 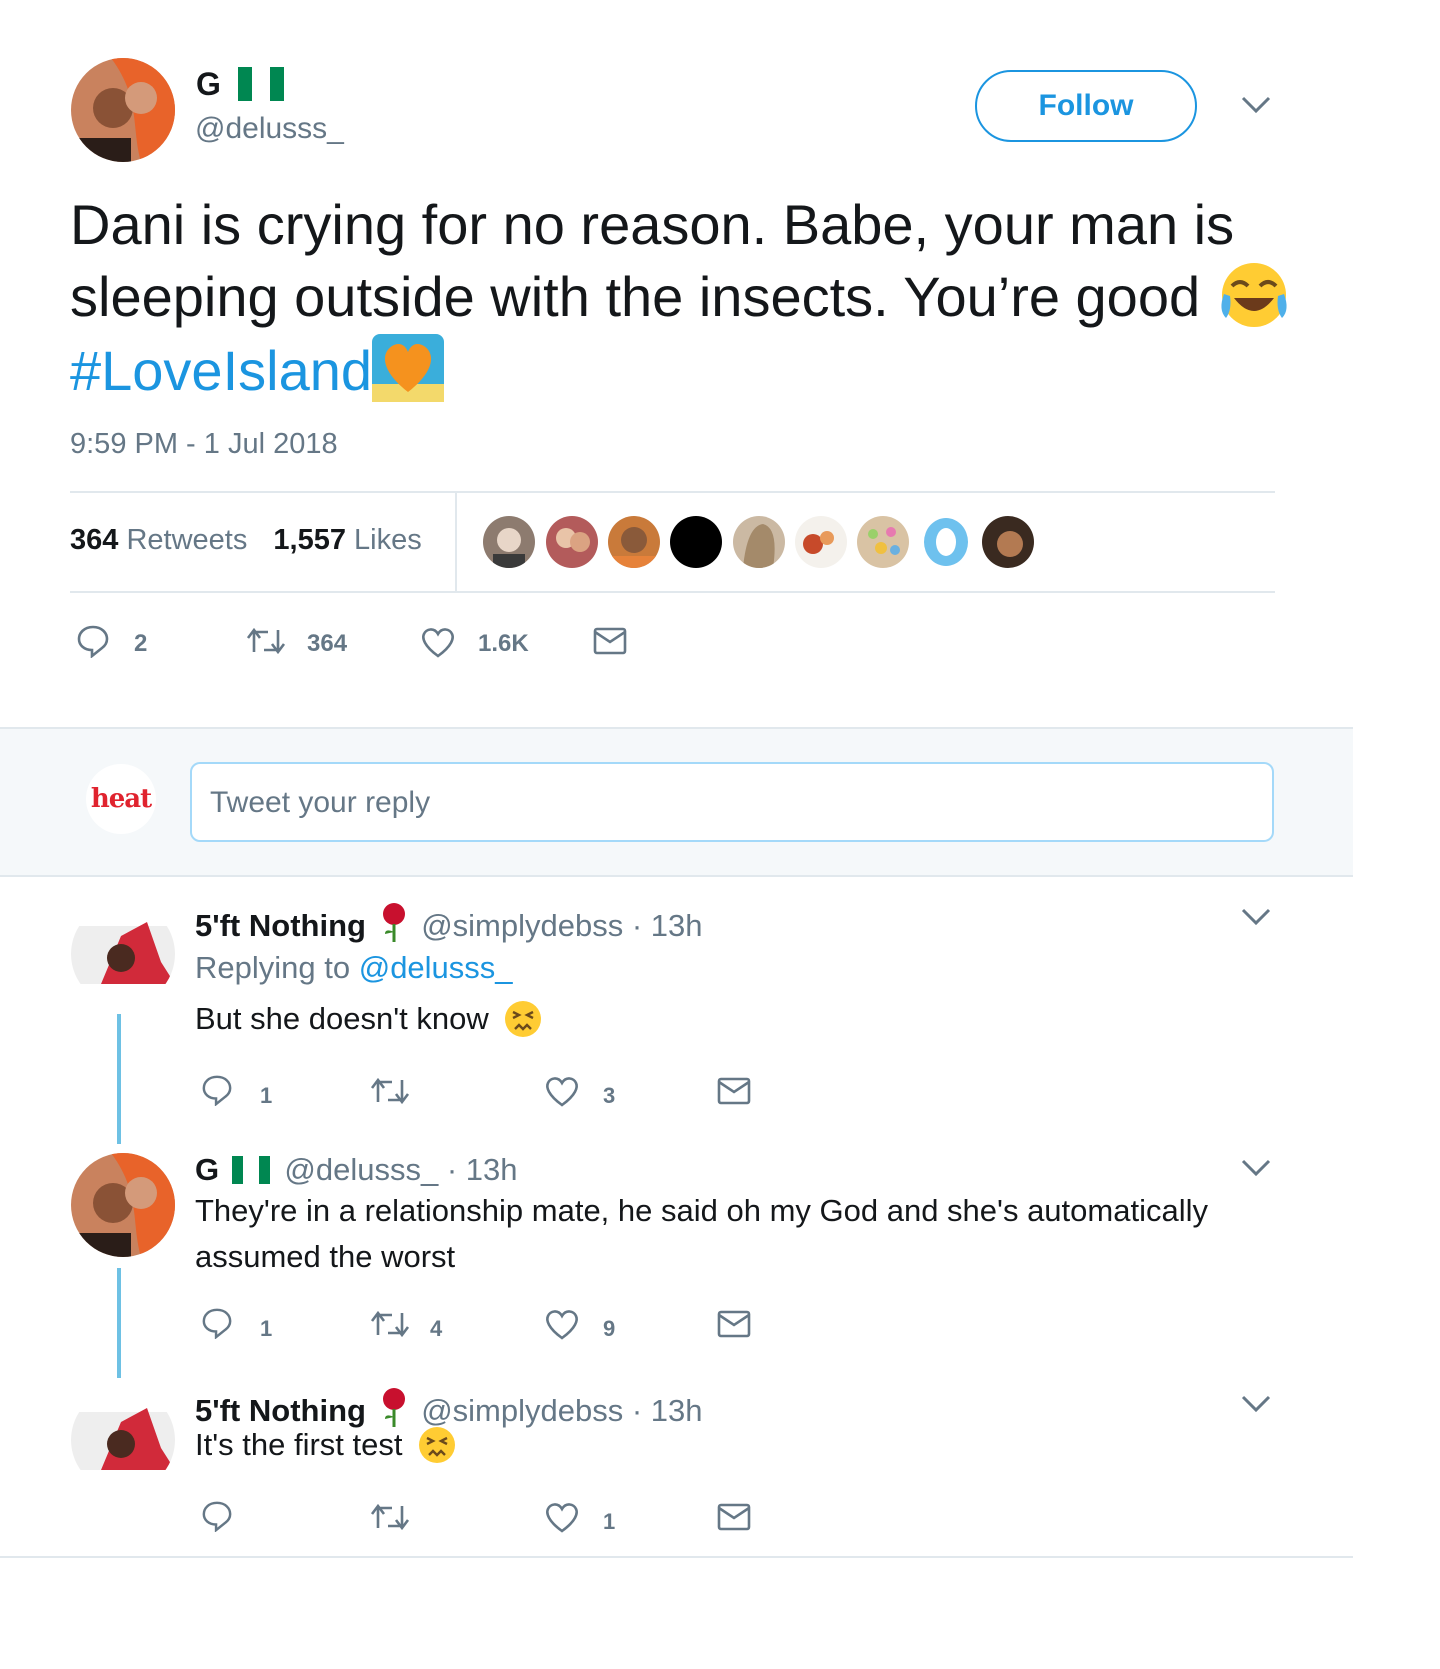 I want to click on follow-button-label: Follow, so click(x=1086, y=105).